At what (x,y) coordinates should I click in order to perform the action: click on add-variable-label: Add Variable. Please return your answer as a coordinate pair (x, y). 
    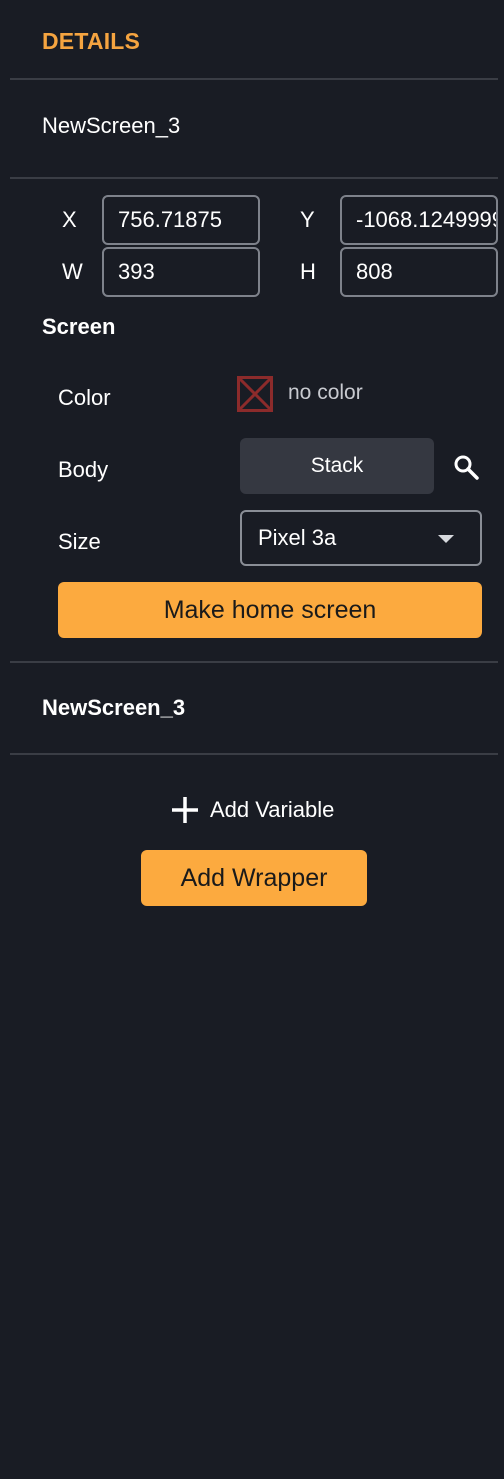
    Looking at the image, I should click on (272, 809).